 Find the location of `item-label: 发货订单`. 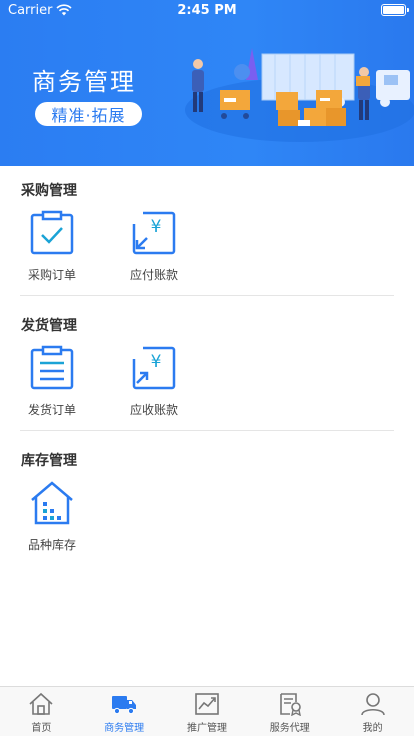

item-label: 发货订单 is located at coordinates (51, 410).